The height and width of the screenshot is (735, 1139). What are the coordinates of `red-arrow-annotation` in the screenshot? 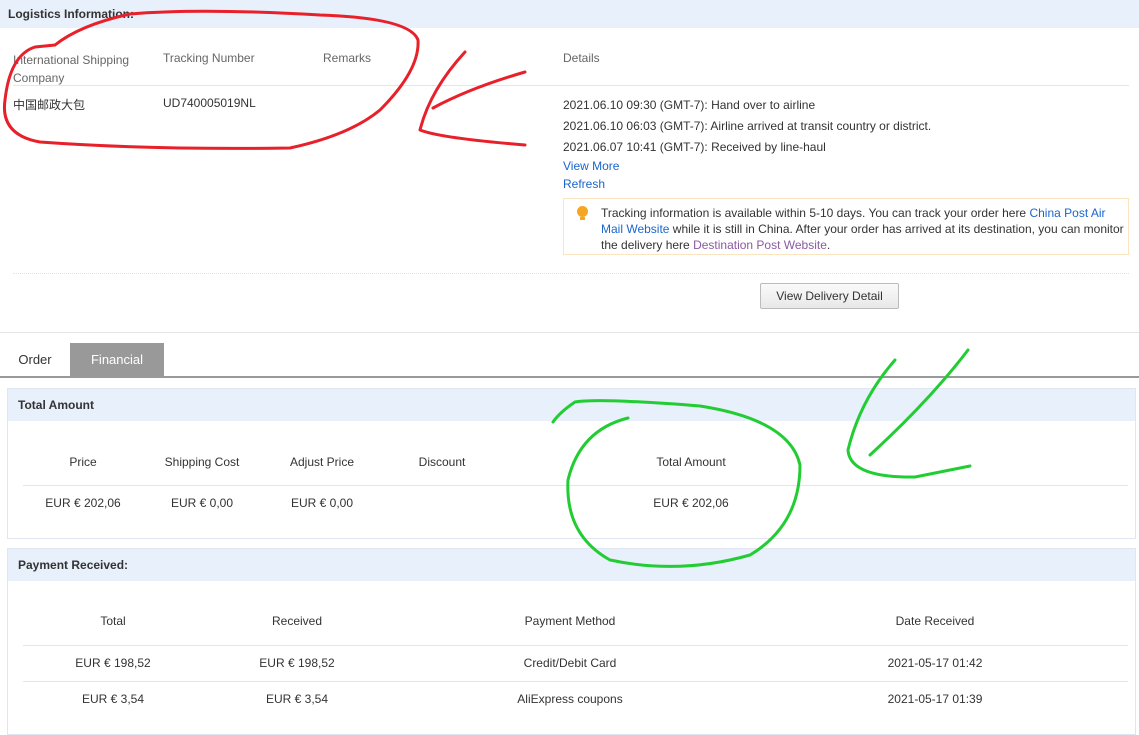 It's located at (472, 98).